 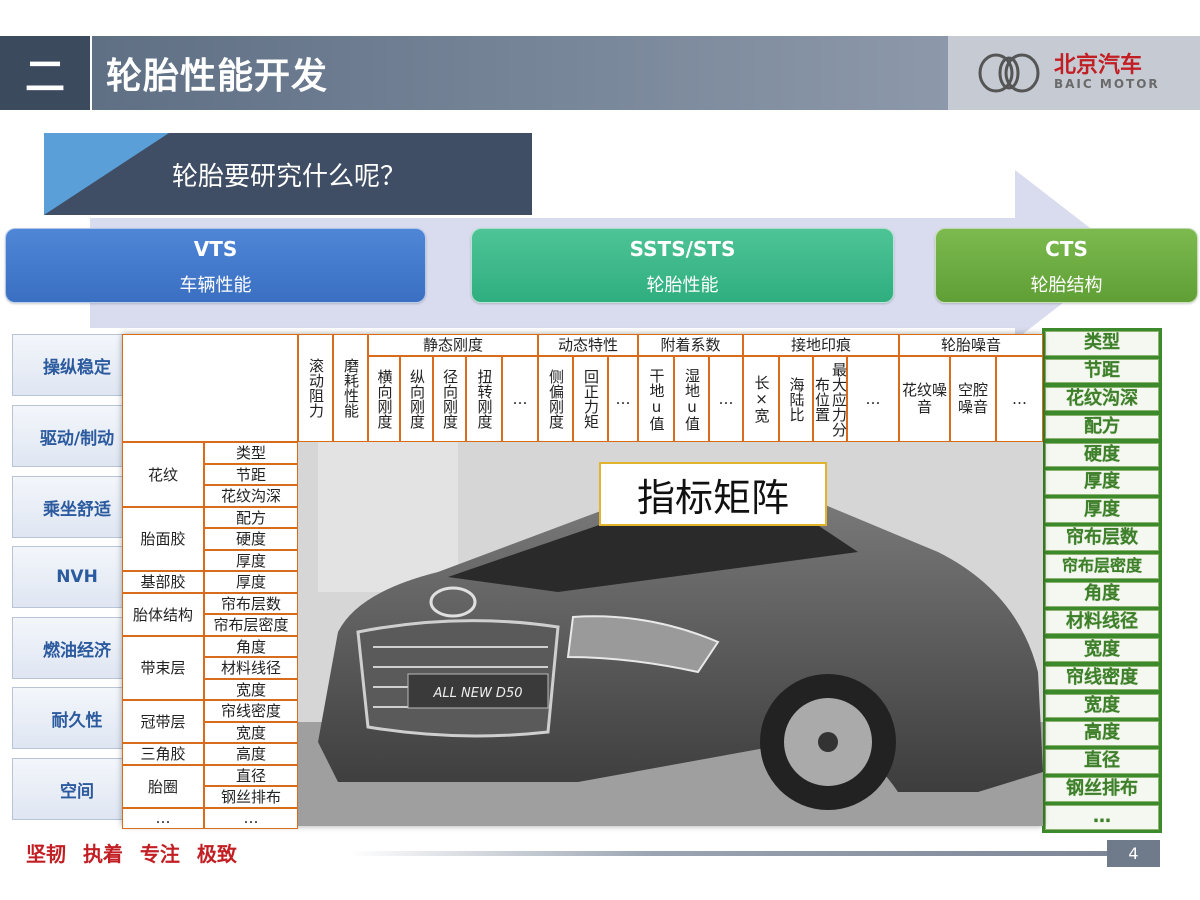 I want to click on cts-item: 帘布层数, so click(x=1102, y=538).